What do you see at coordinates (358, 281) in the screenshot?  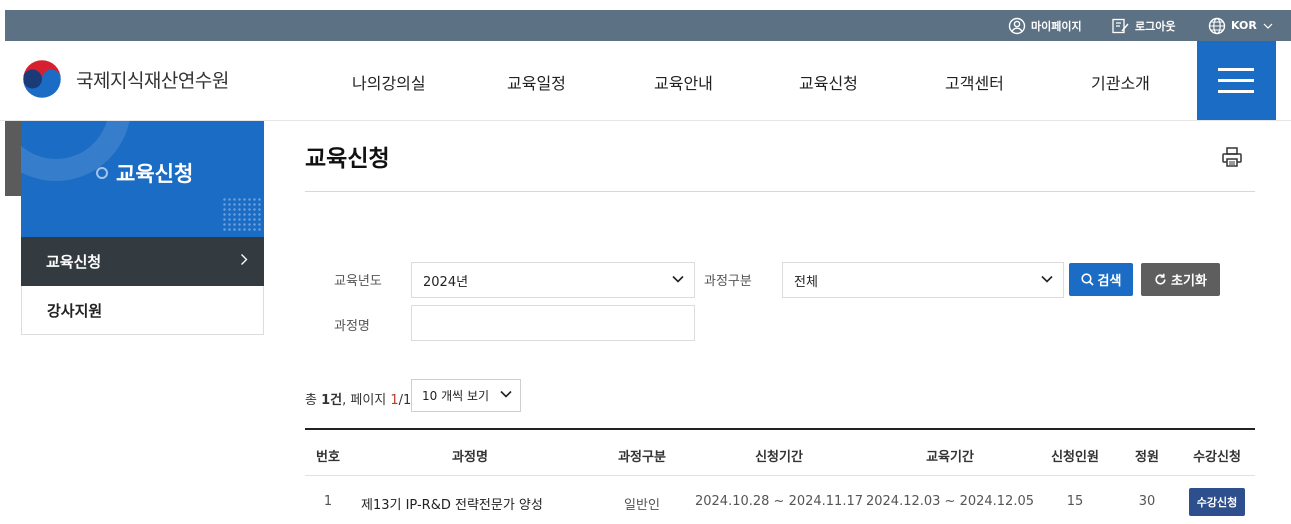 I see `year-label: 교육년도` at bounding box center [358, 281].